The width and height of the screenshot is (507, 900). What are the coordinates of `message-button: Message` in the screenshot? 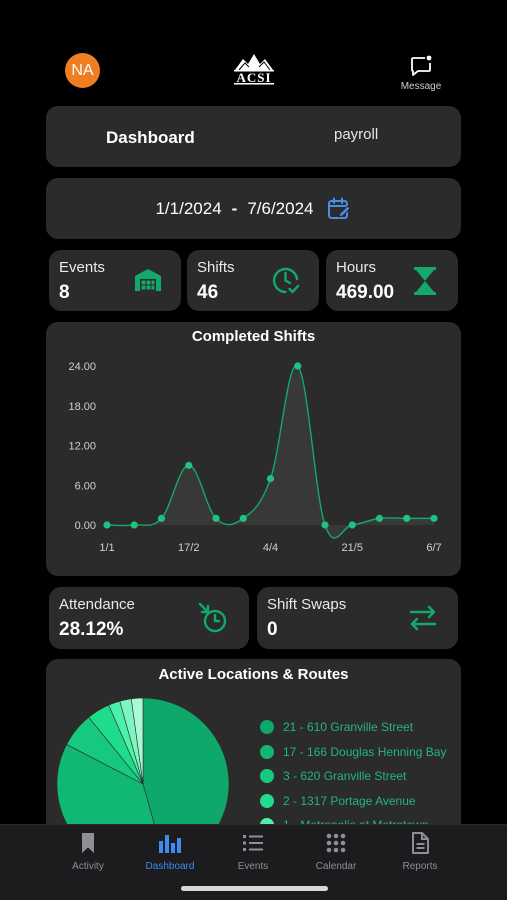 It's located at (421, 73).